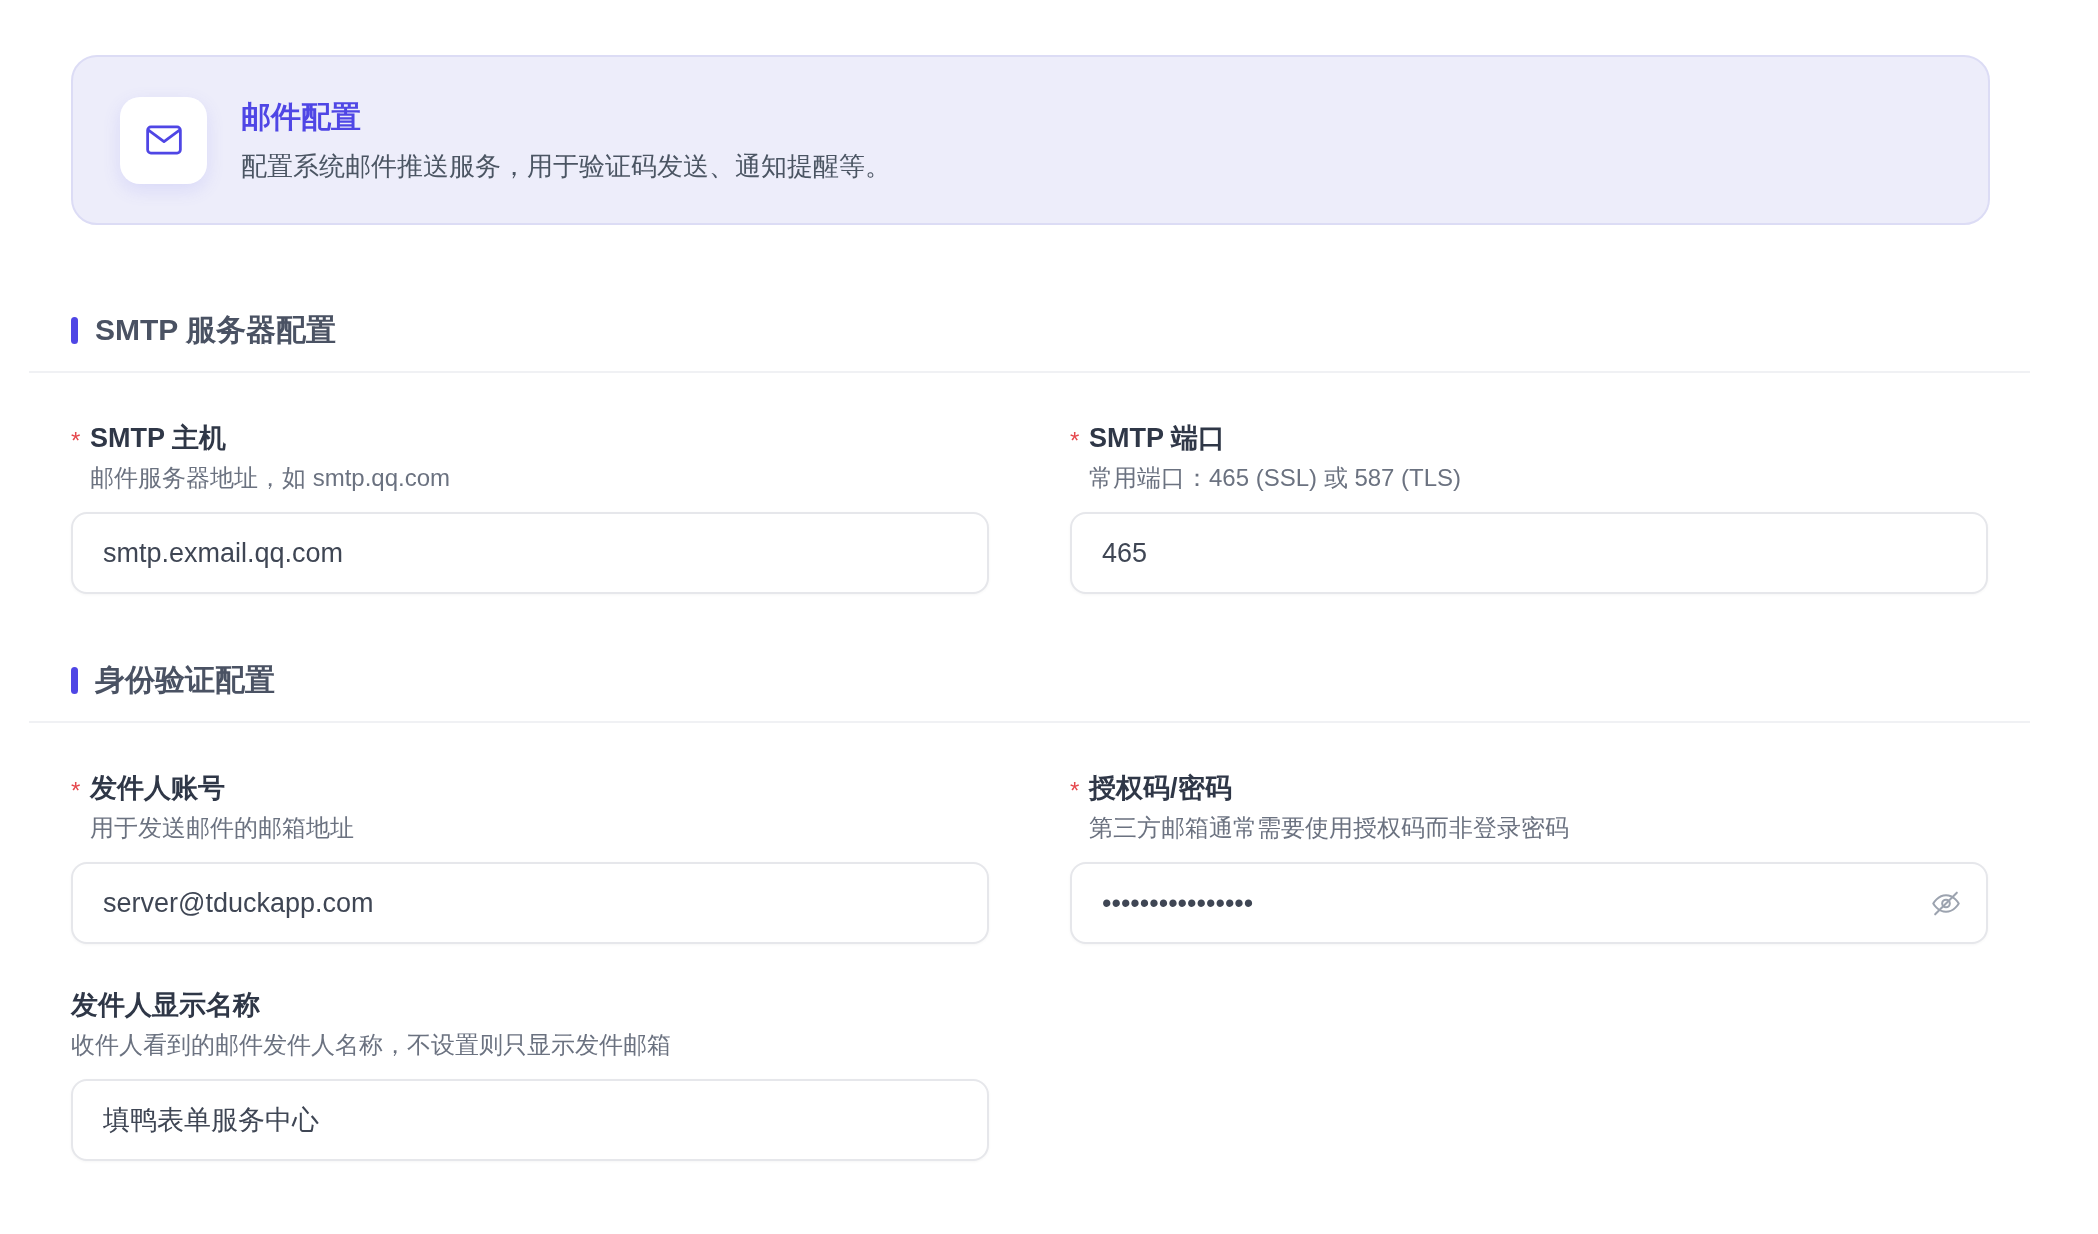 The height and width of the screenshot is (1234, 2098). I want to click on field-label: SMTP 主机, so click(158, 438).